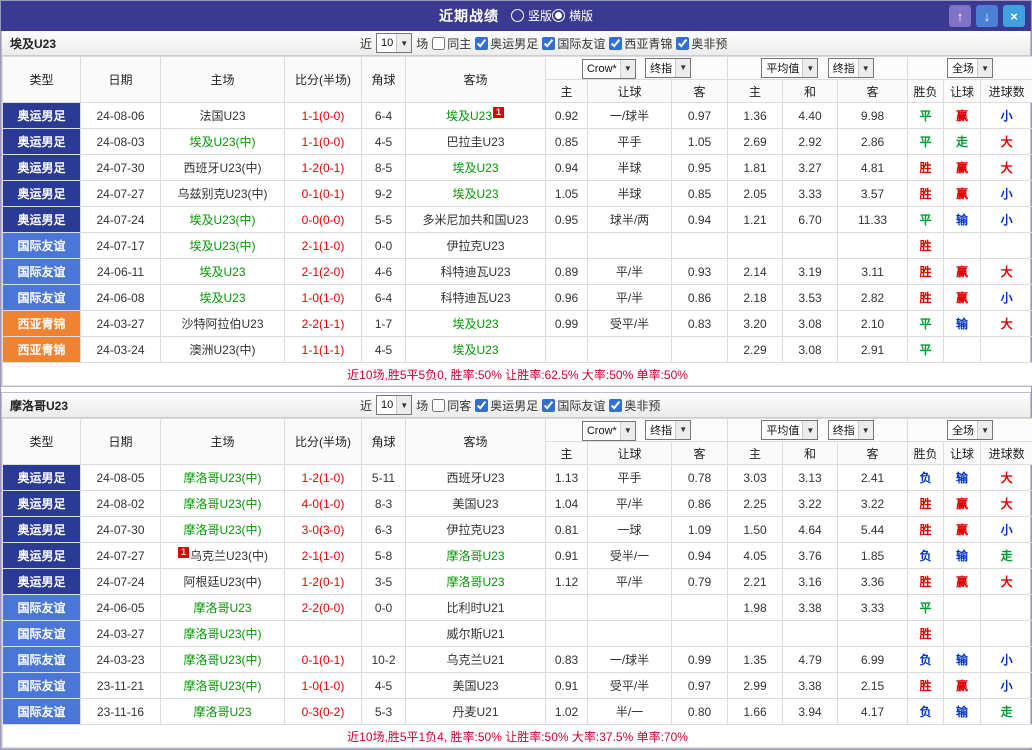  What do you see at coordinates (700, 582) in the screenshot?
I see `odds-away-cell: 0.79` at bounding box center [700, 582].